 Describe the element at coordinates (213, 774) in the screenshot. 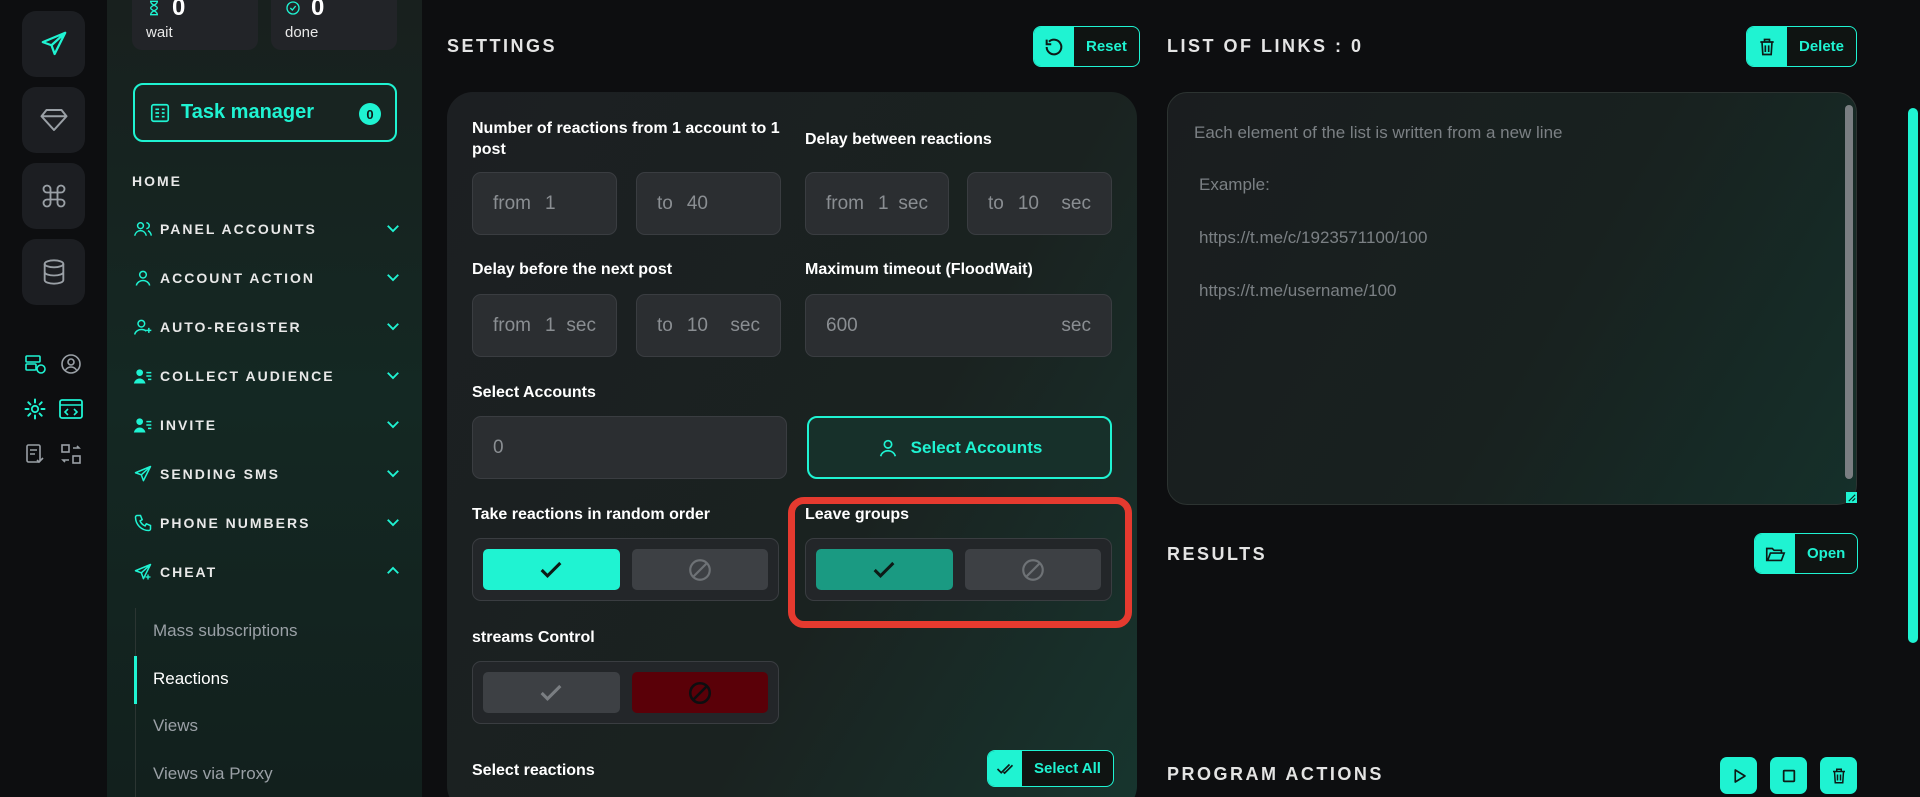

I see `sub-item-views-via-proxy: Views via Proxy` at that location.